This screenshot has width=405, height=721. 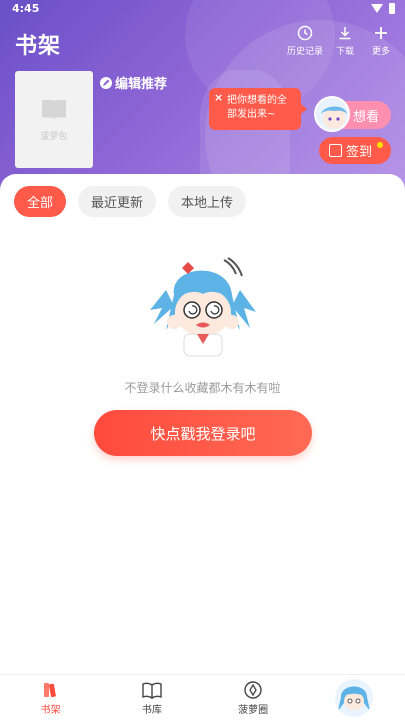 What do you see at coordinates (40, 201) in the screenshot?
I see `tab-all: 全部` at bounding box center [40, 201].